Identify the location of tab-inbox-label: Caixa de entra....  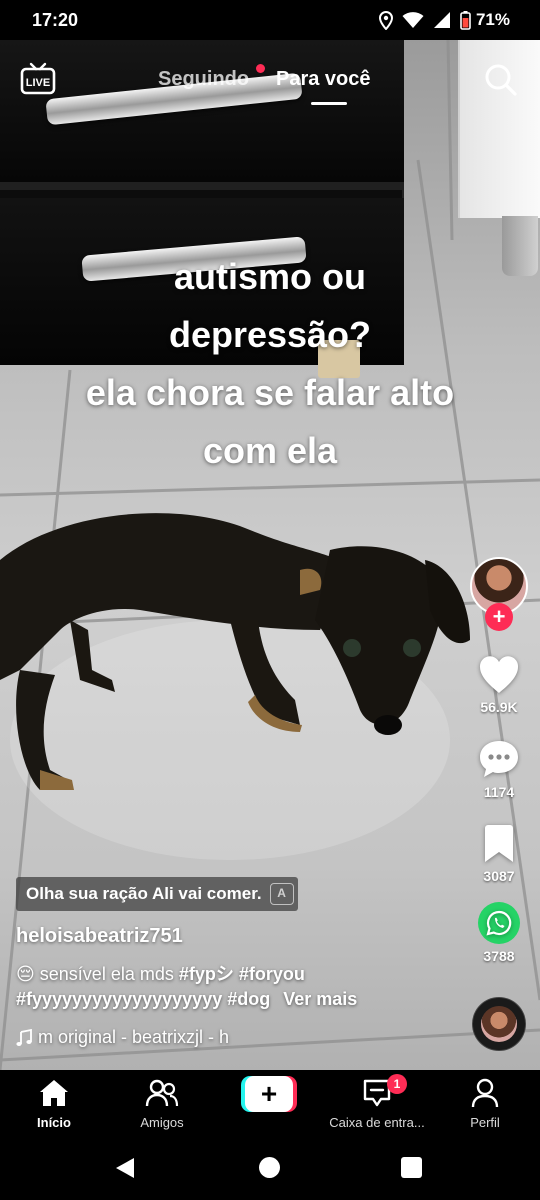
(377, 1122).